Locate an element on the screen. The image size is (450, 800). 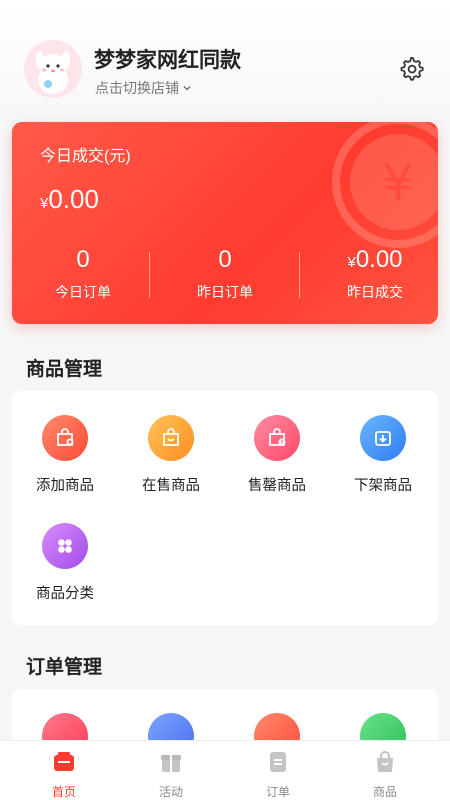
stat-label: 今日订单 is located at coordinates (83, 292).